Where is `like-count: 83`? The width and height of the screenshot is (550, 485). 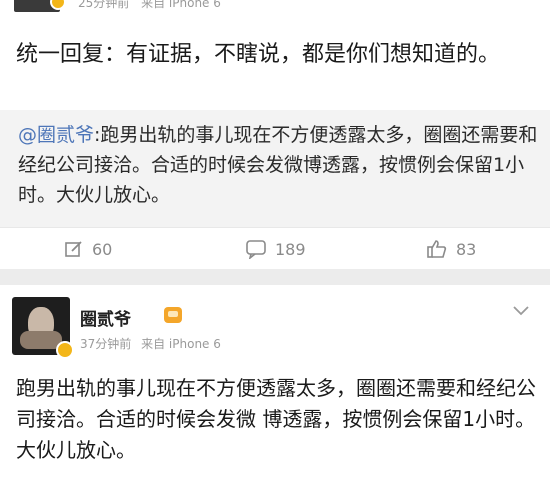
like-count: 83 is located at coordinates (466, 249).